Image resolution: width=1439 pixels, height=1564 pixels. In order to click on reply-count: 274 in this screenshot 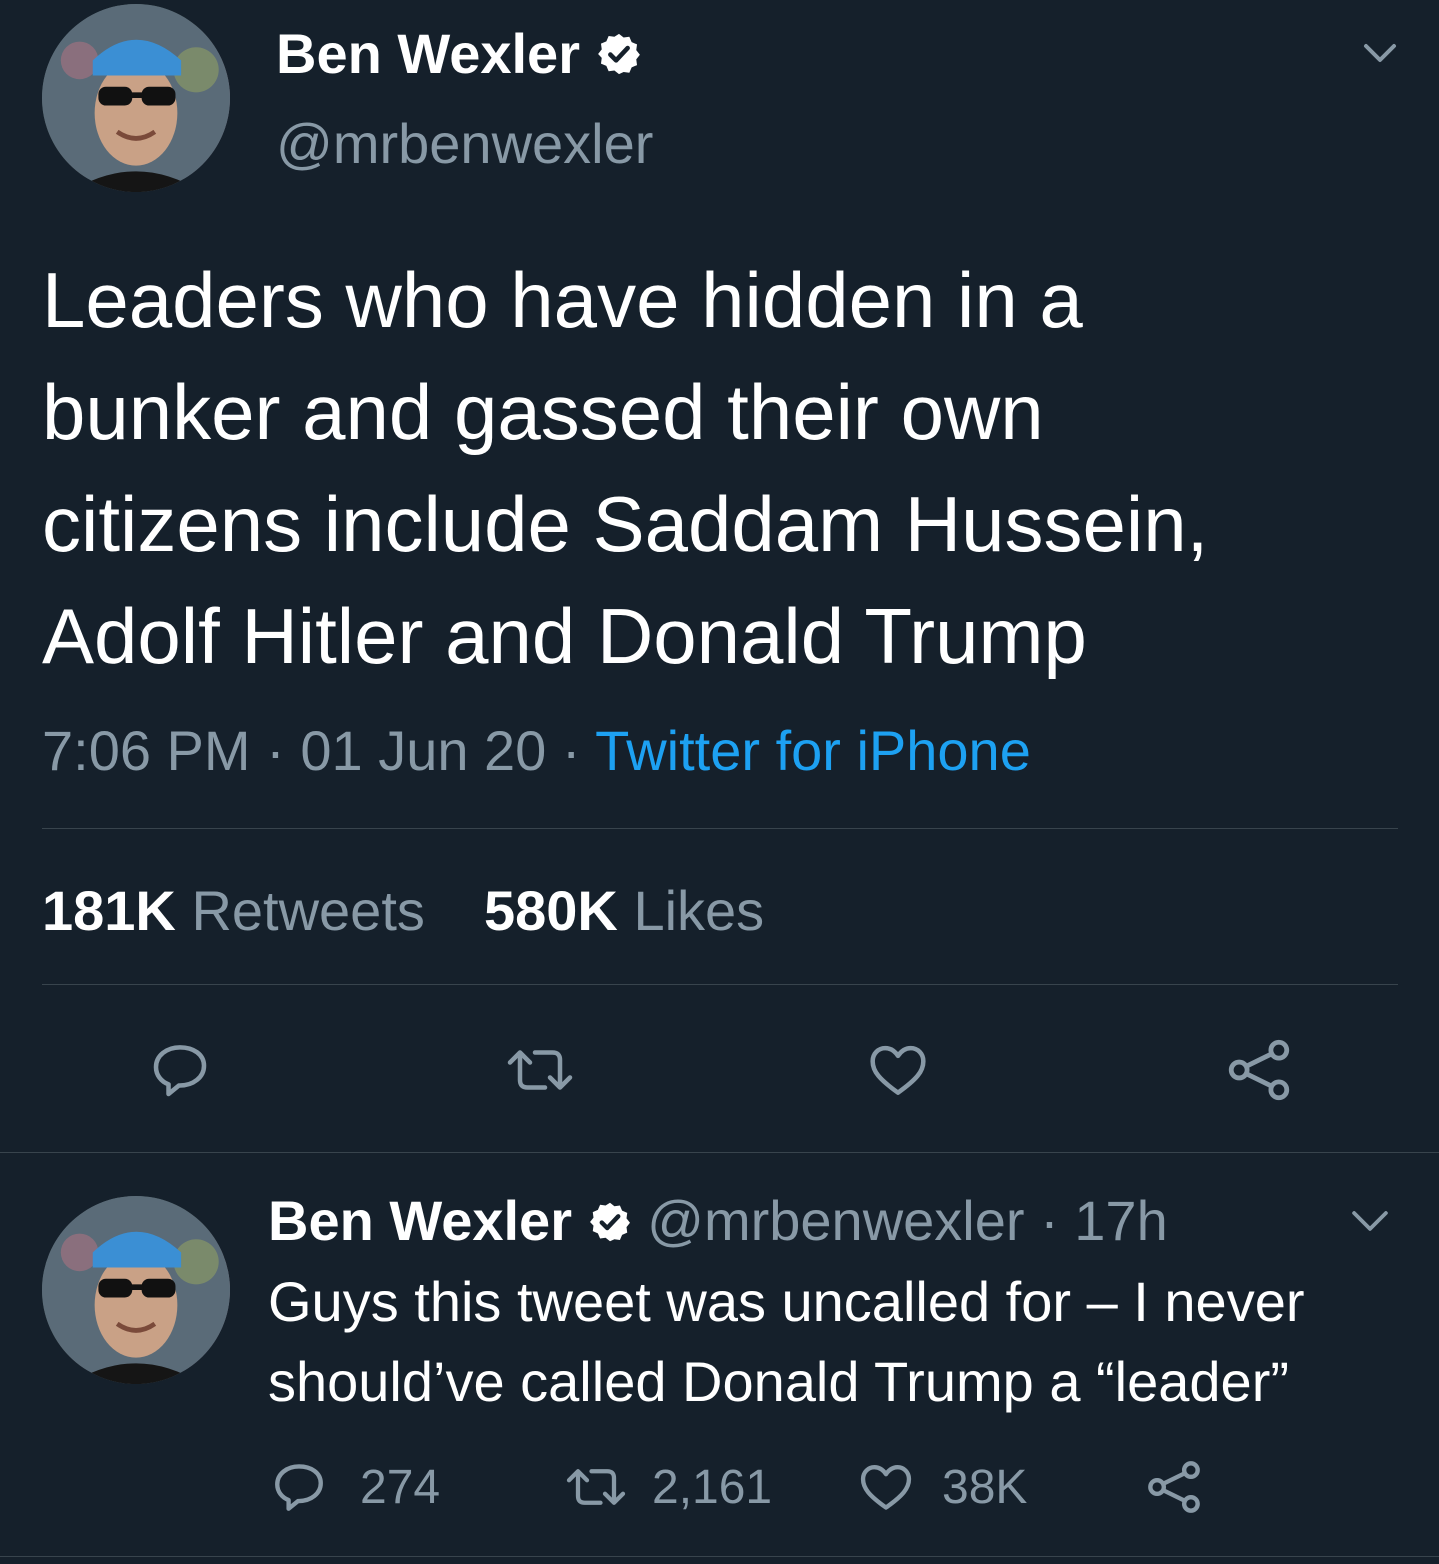, I will do `click(400, 1487)`.